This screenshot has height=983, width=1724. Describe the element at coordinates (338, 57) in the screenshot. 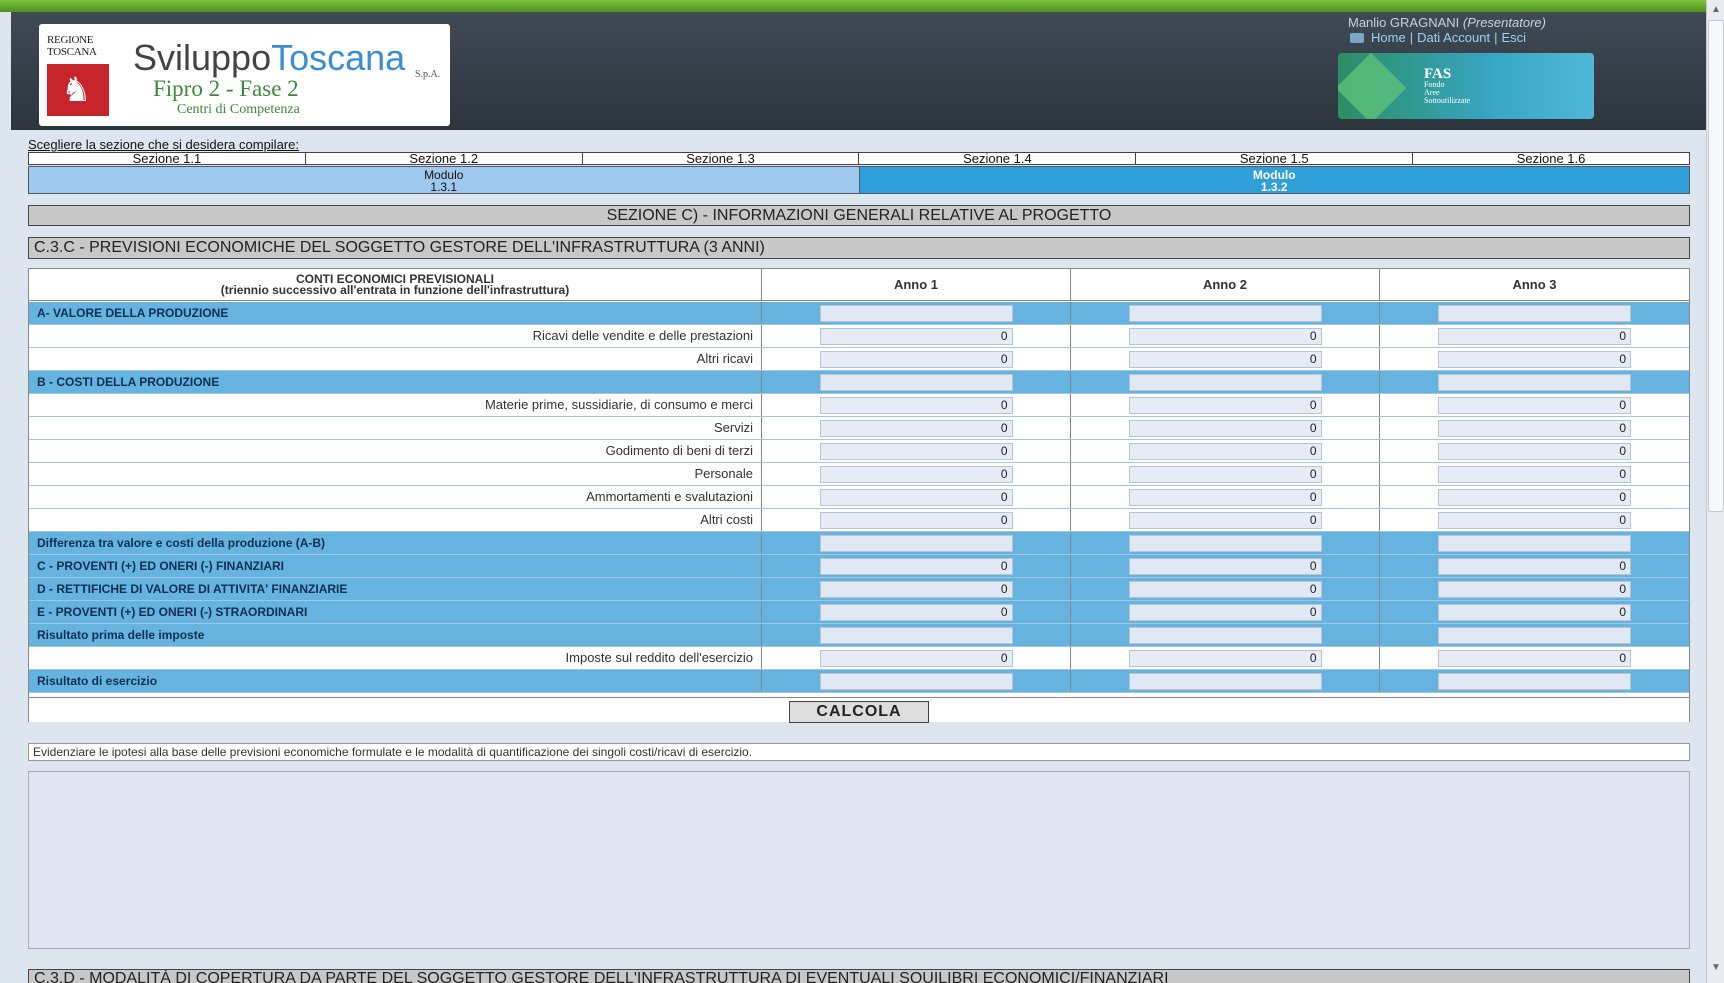

I see `brand-part2: Toscana` at that location.